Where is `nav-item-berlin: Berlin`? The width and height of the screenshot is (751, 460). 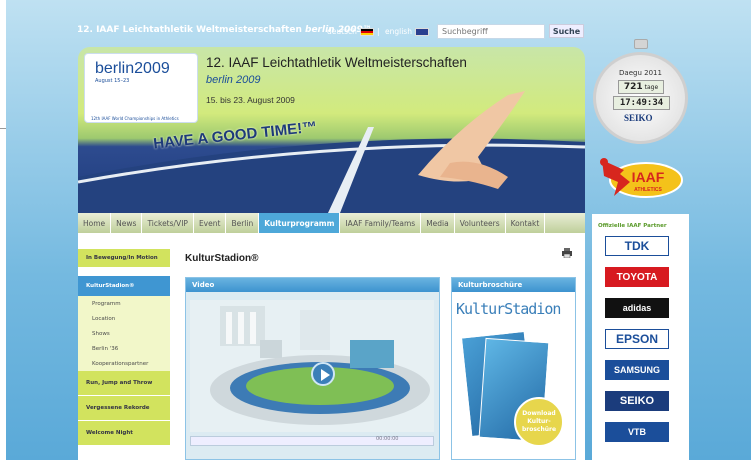
nav-item-berlin: Berlin is located at coordinates (243, 223).